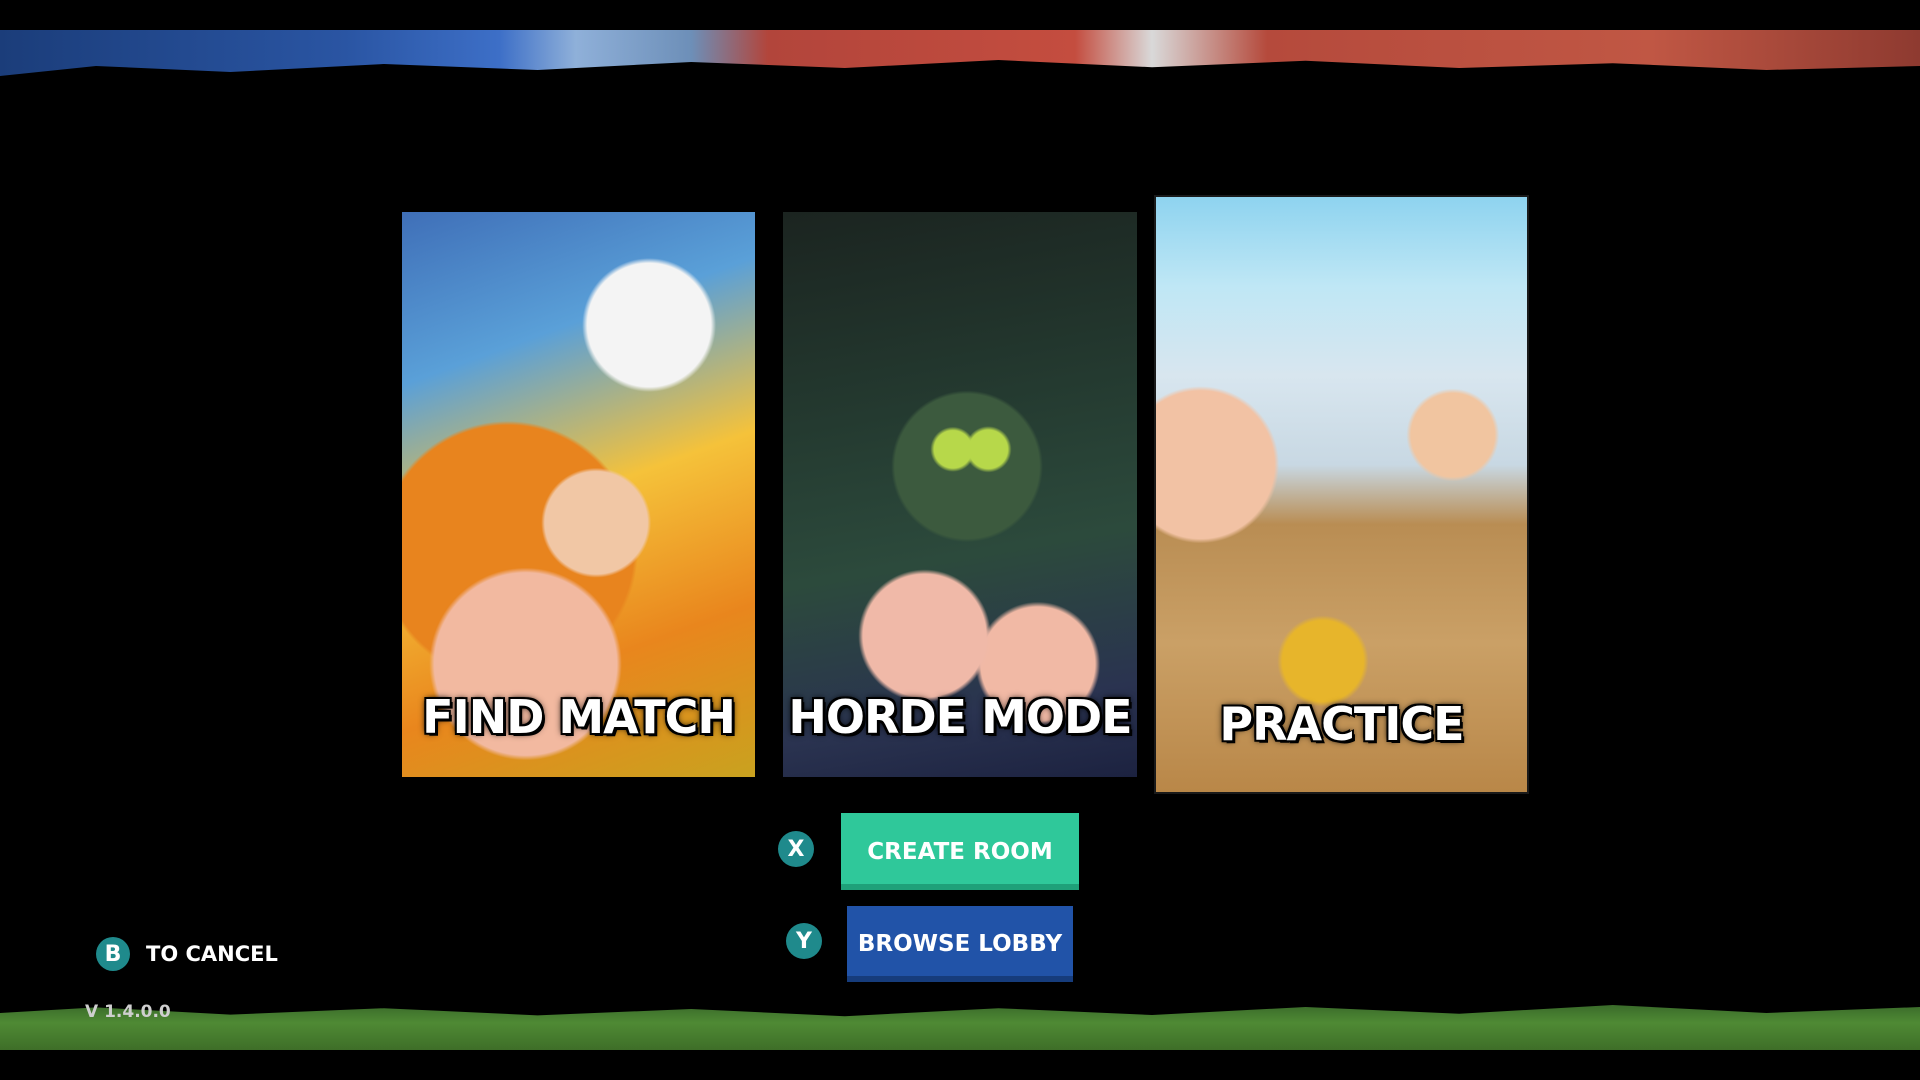 The width and height of the screenshot is (1920, 1080). I want to click on find-match-label: FIND MATCH, so click(579, 717).